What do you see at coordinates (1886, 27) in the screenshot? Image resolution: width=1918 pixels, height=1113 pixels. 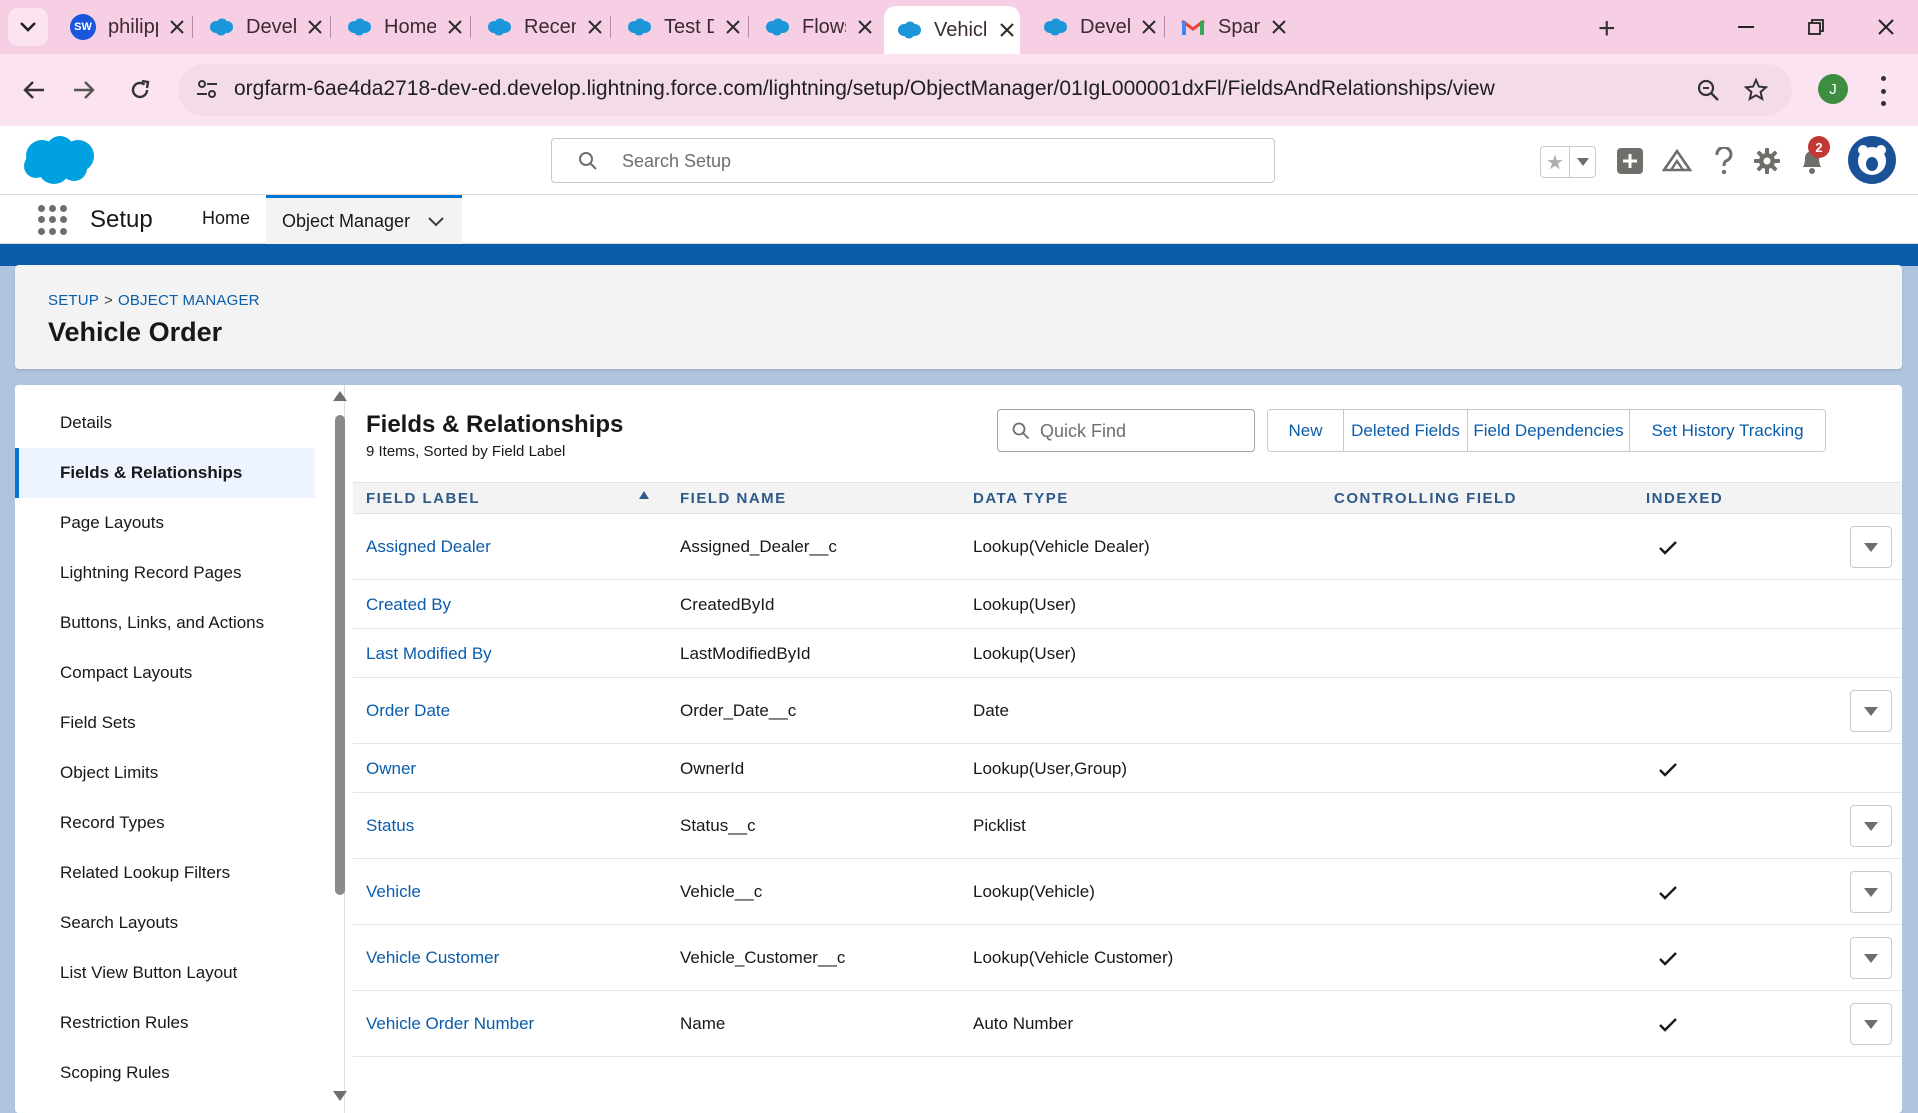 I see `close-window-button` at bounding box center [1886, 27].